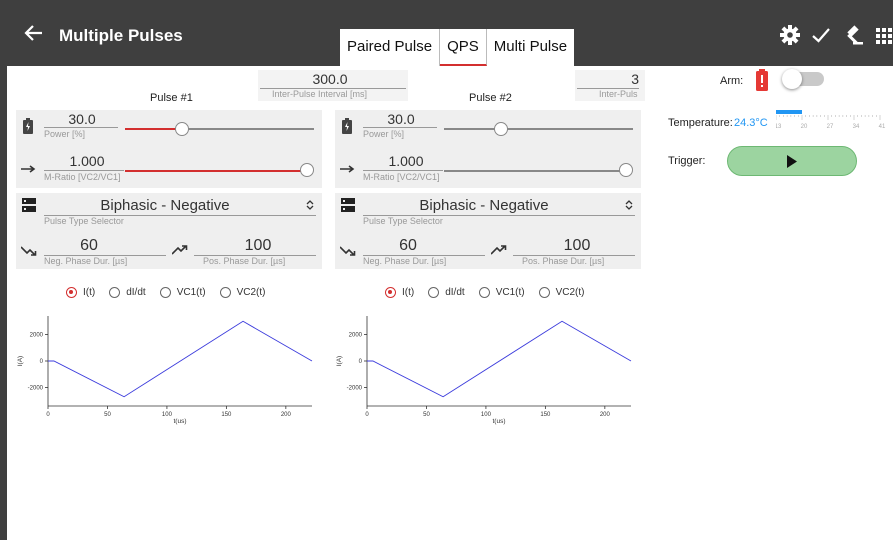 This screenshot has width=893, height=540. What do you see at coordinates (882, 127) in the screenshot?
I see `temperature-tick-label: 41` at bounding box center [882, 127].